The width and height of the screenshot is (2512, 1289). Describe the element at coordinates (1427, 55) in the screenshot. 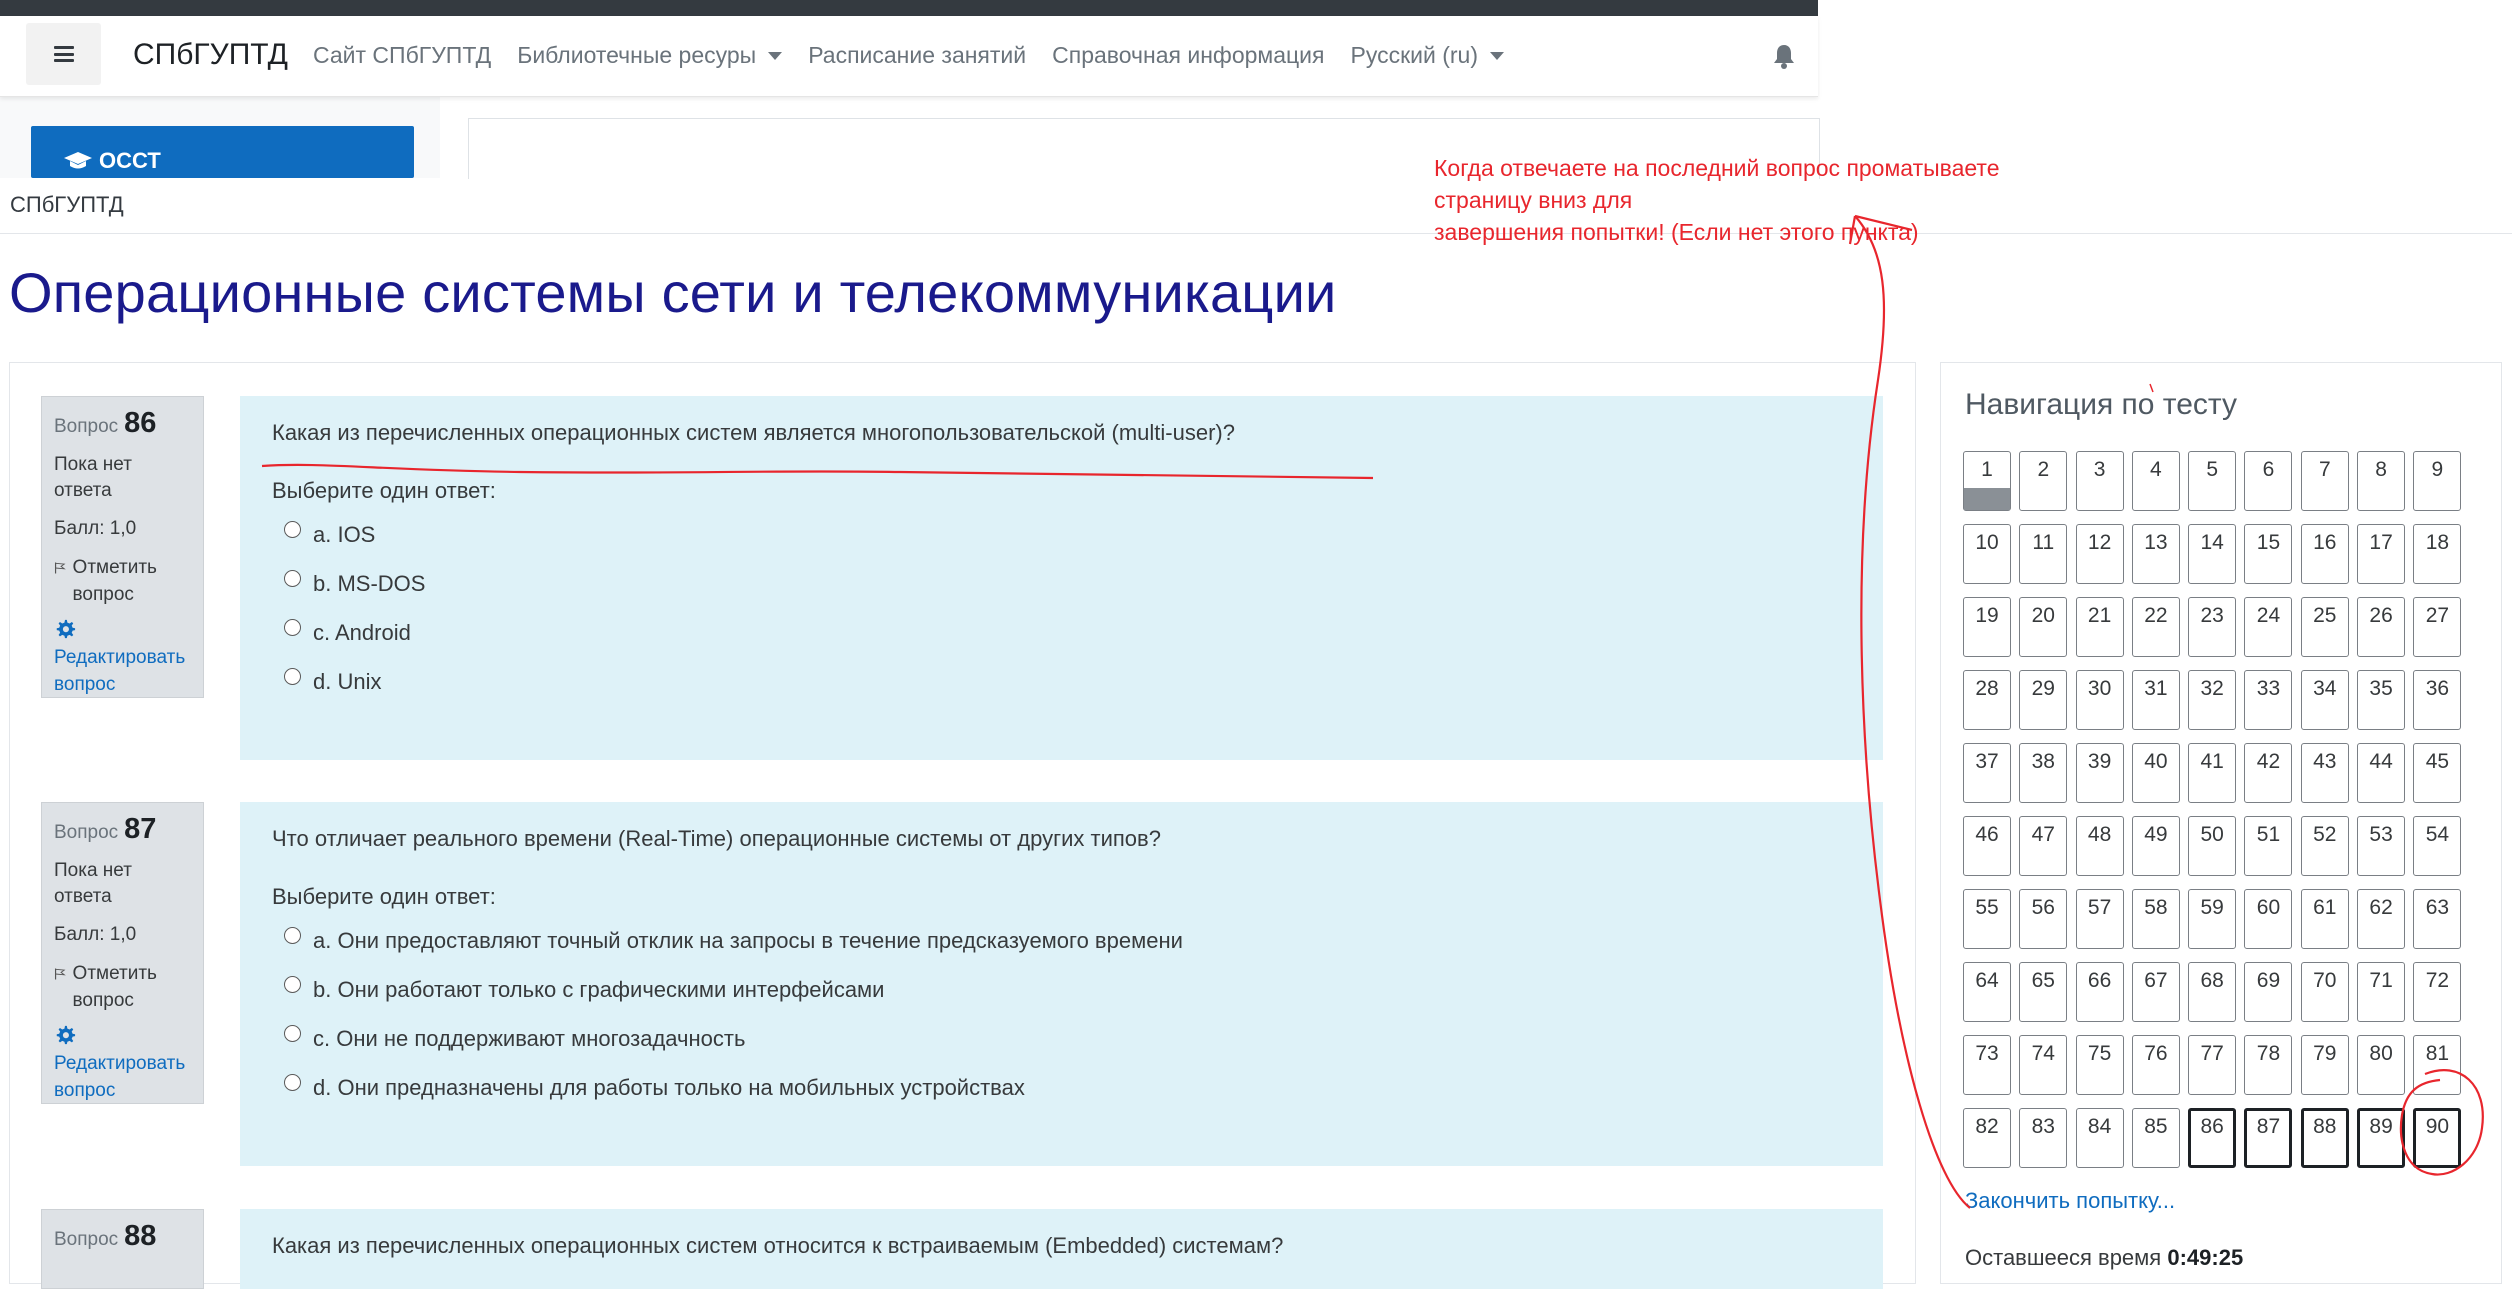

I see `nav-link-4: Русский (ru)` at that location.